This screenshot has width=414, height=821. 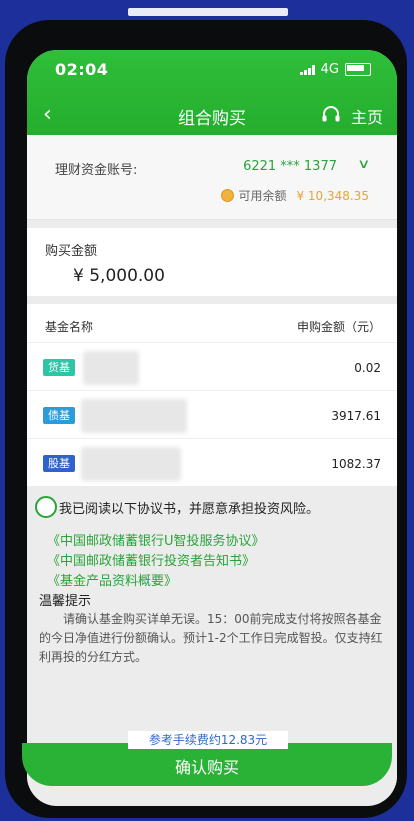 What do you see at coordinates (208, 12) in the screenshot?
I see `phone-top-bar` at bounding box center [208, 12].